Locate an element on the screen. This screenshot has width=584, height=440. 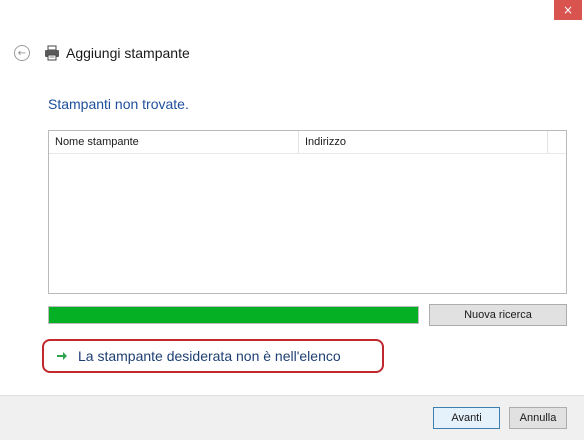
cancel-button: Annulla is located at coordinates (538, 418).